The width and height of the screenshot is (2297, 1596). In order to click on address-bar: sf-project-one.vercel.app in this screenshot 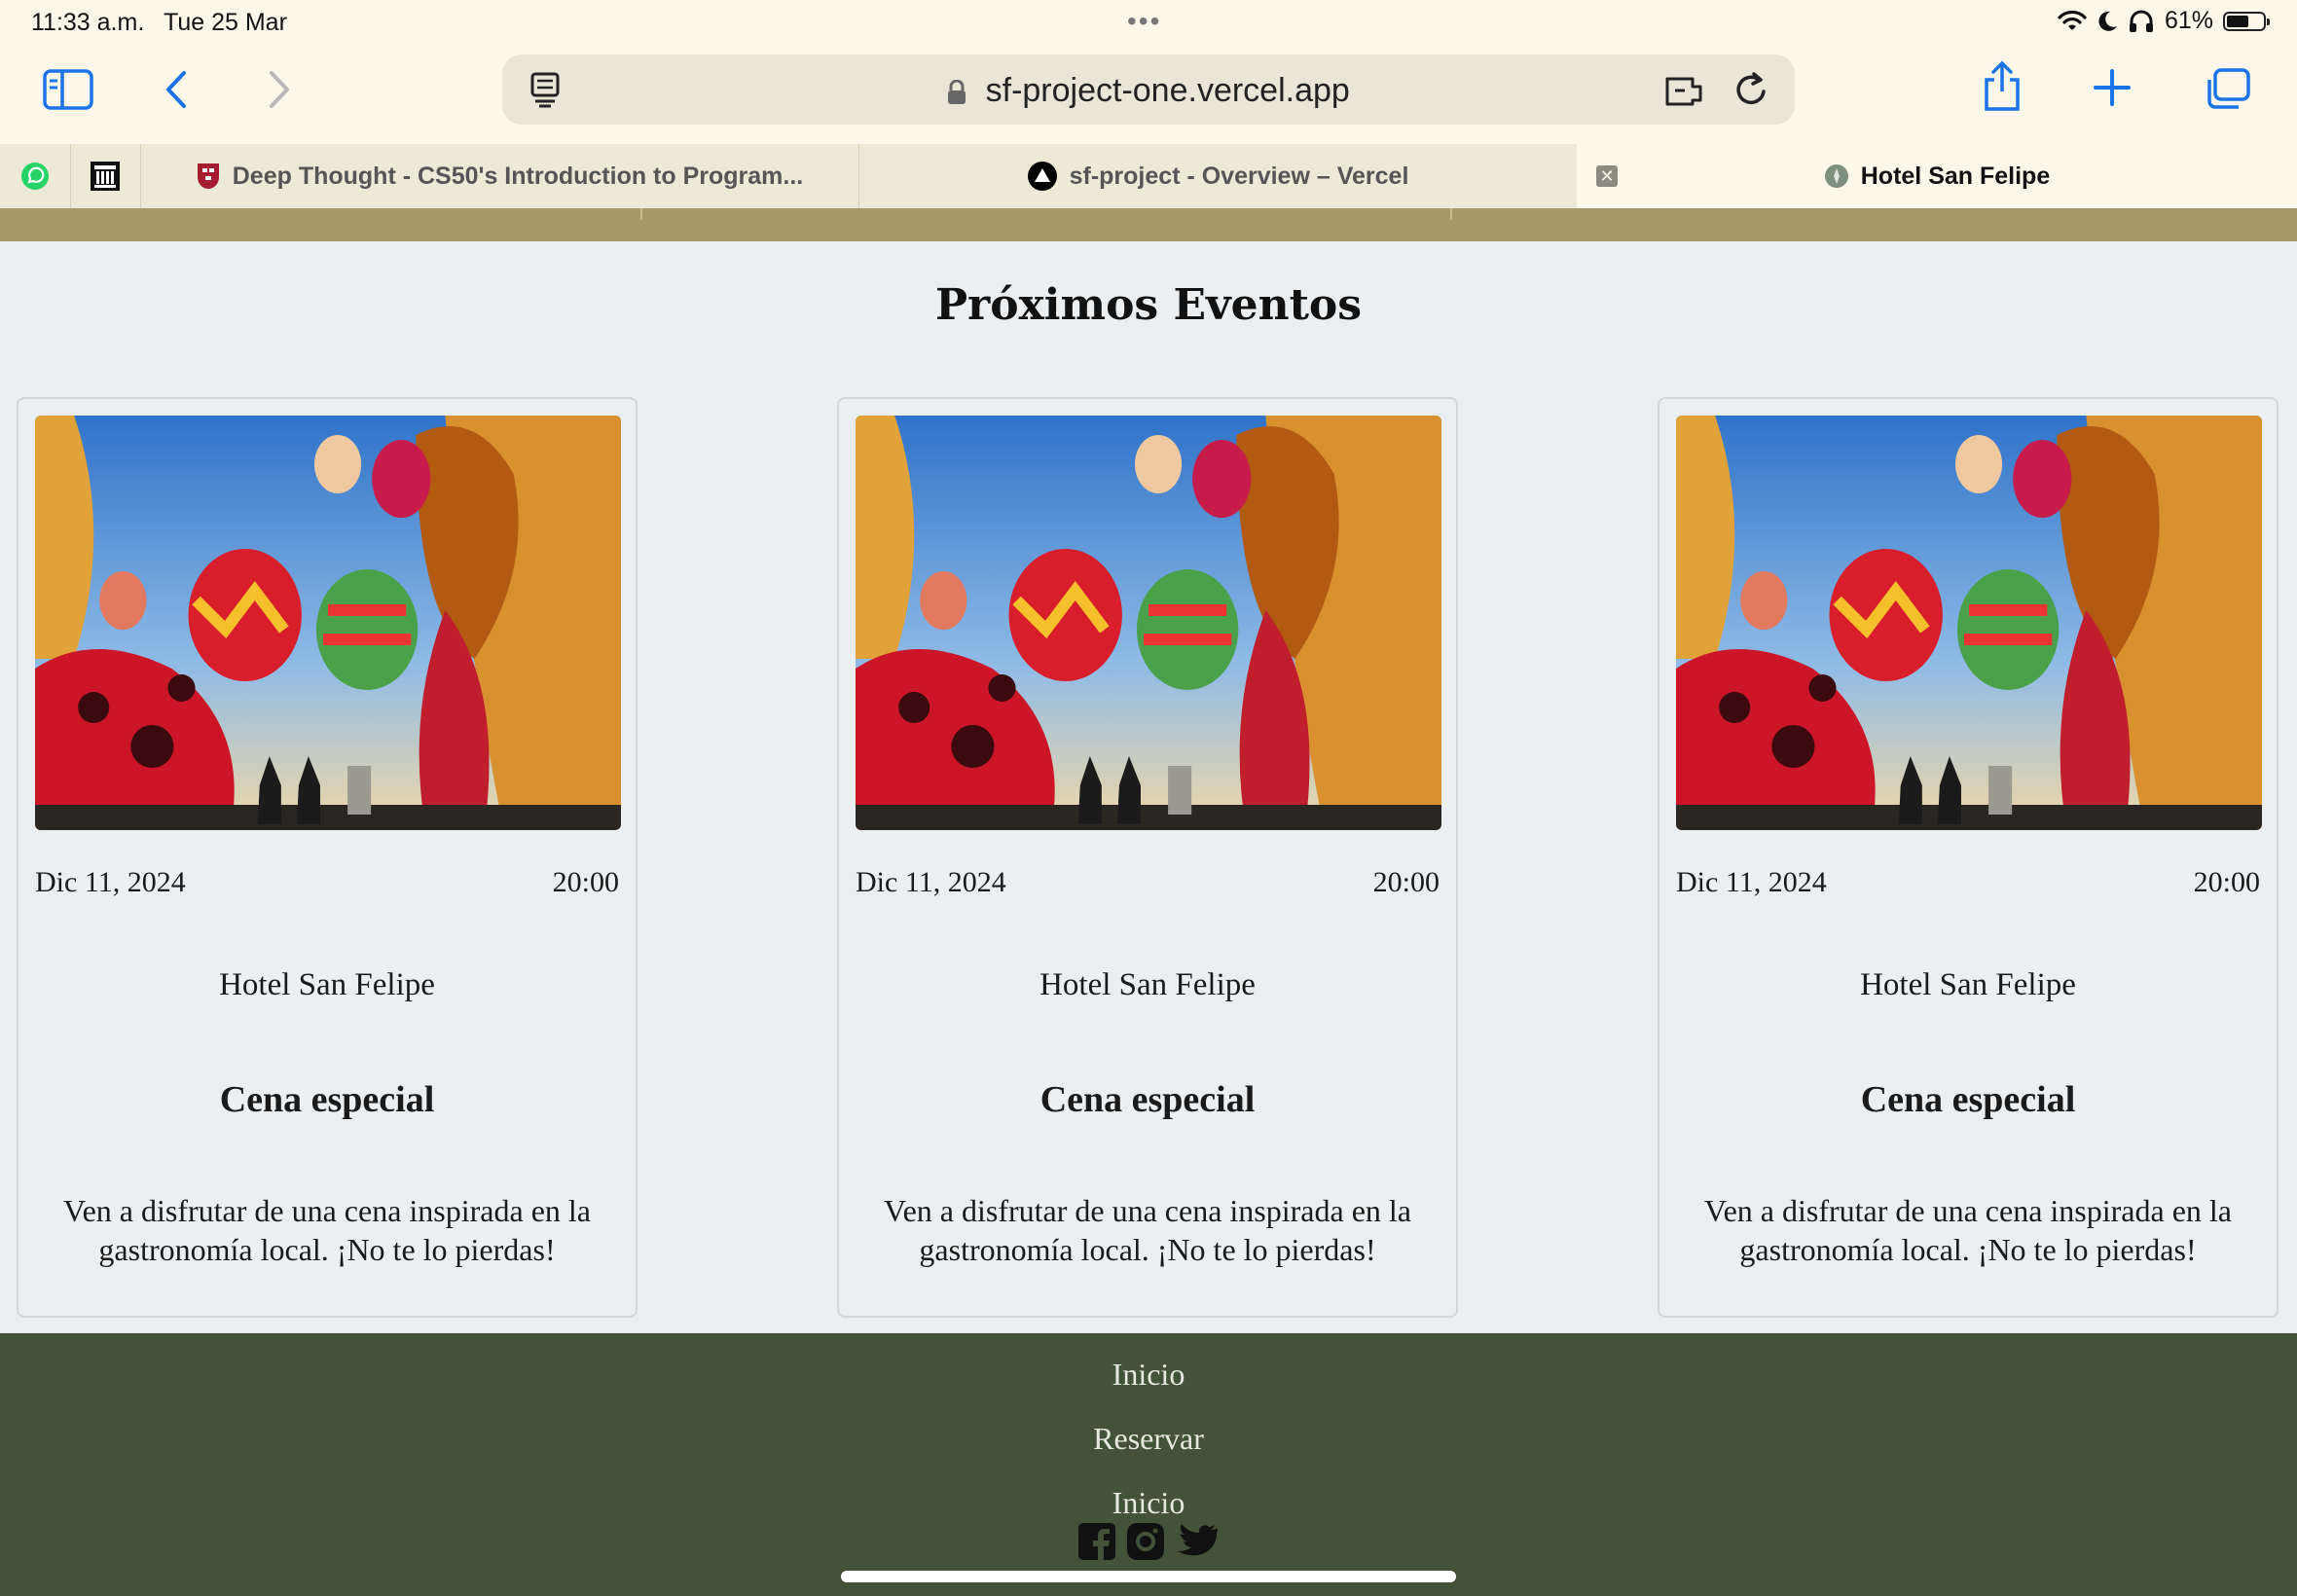, I will do `click(1148, 89)`.